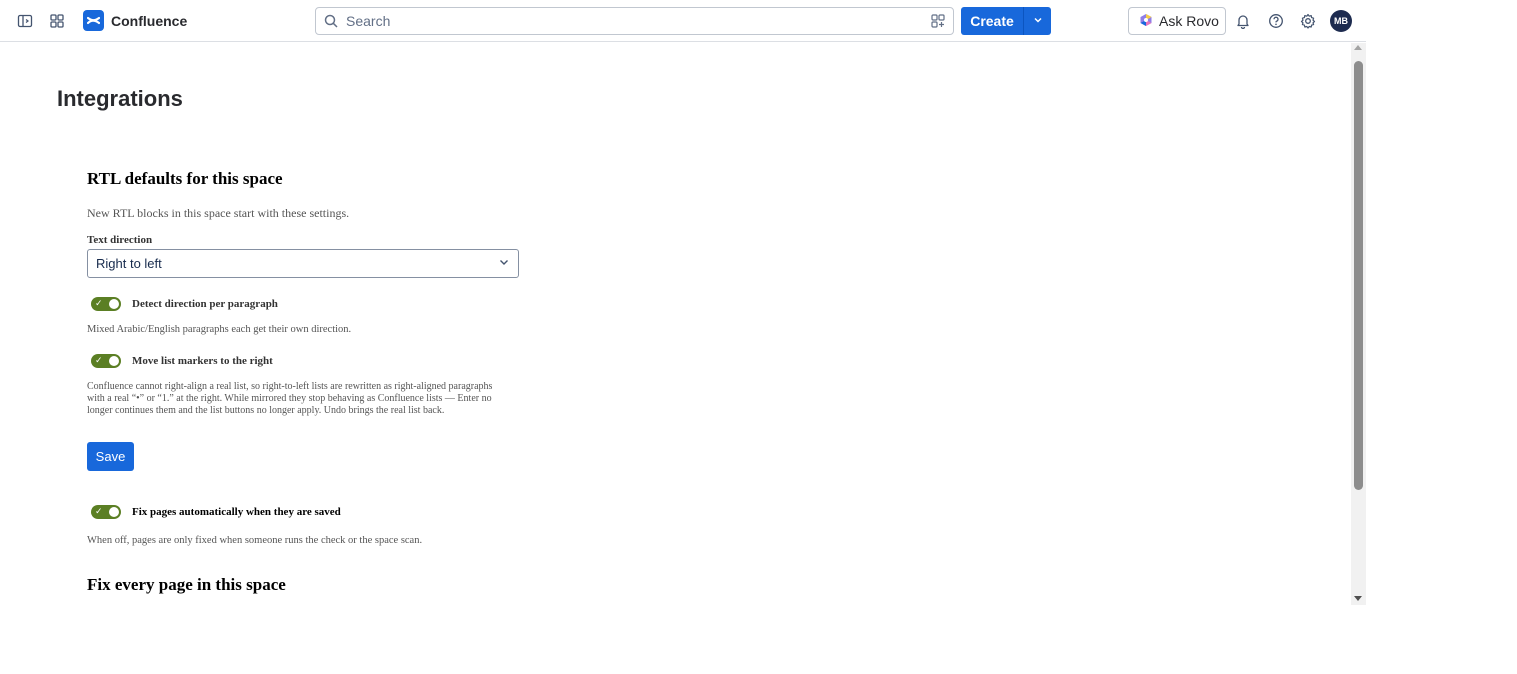  What do you see at coordinates (25, 21) in the screenshot?
I see `sidebar-toggle-icon` at bounding box center [25, 21].